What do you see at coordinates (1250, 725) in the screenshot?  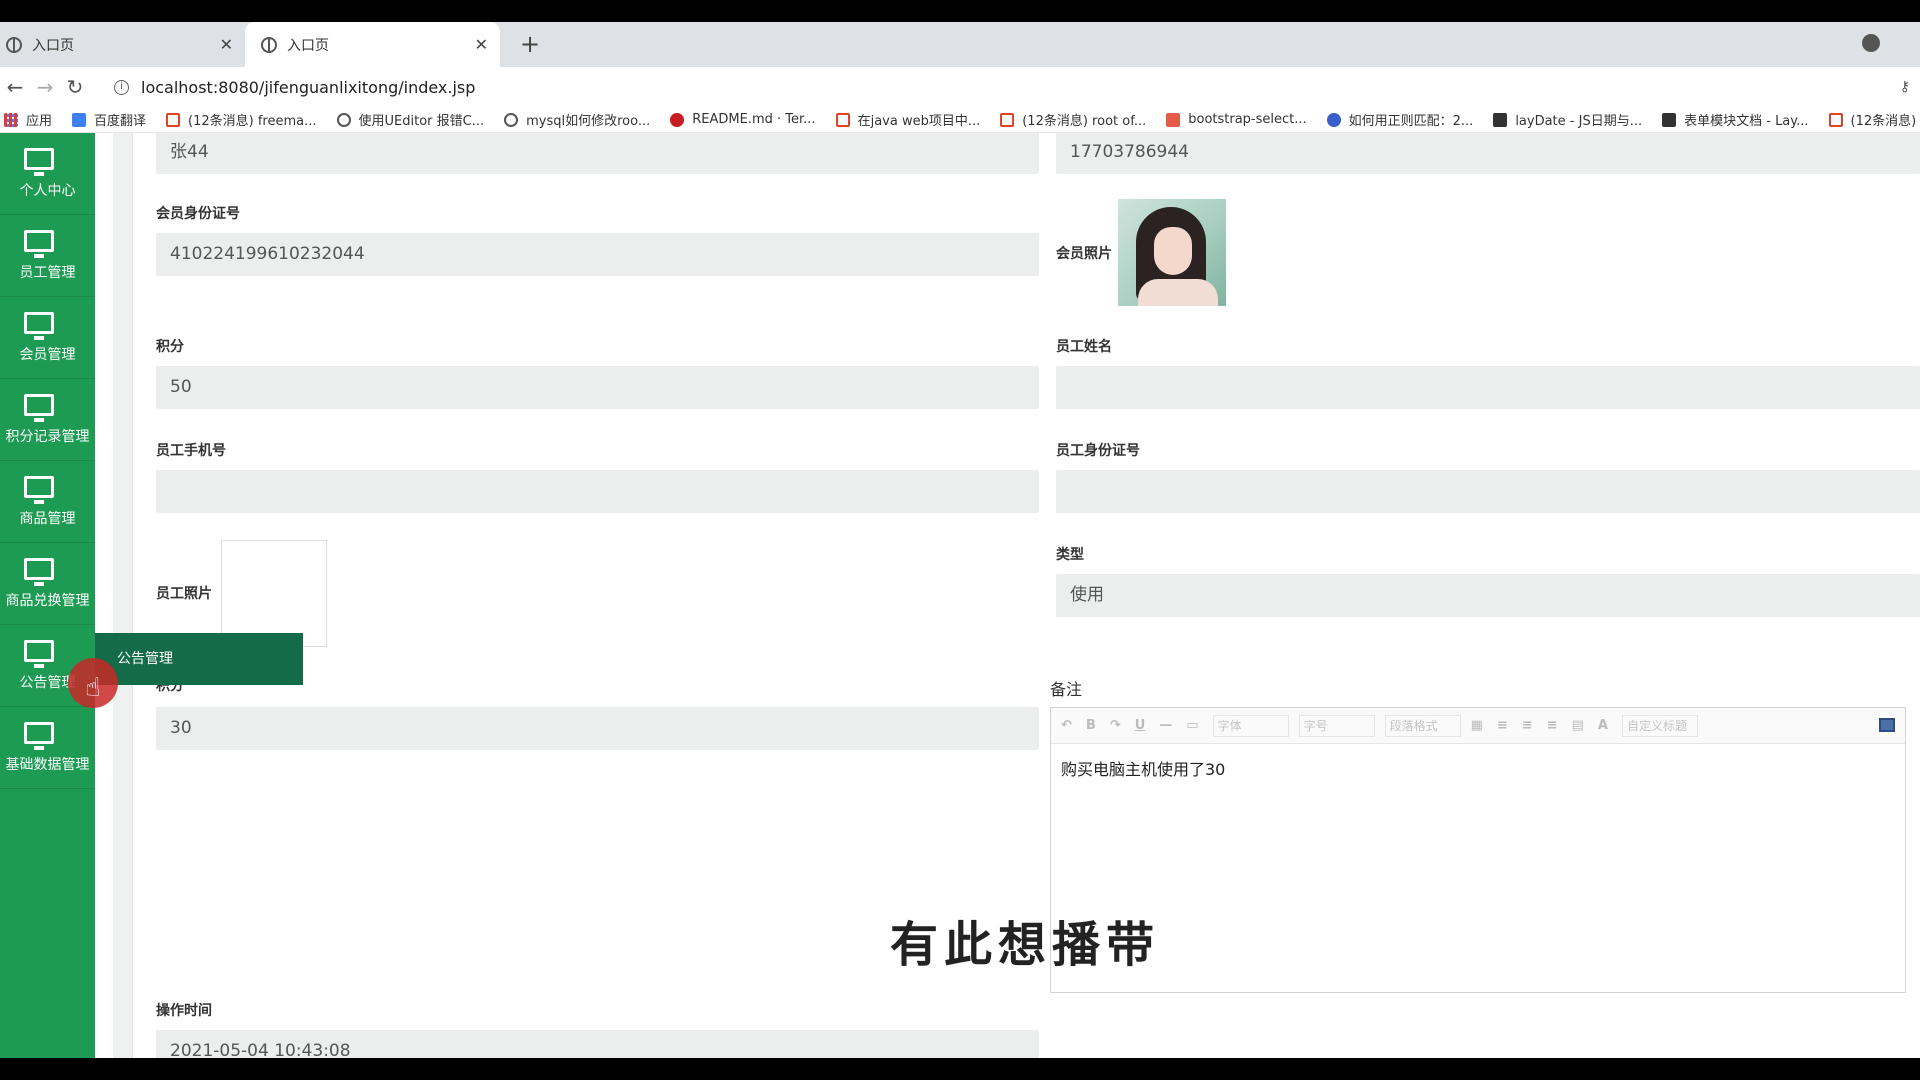 I see `font-family-select: 字体` at bounding box center [1250, 725].